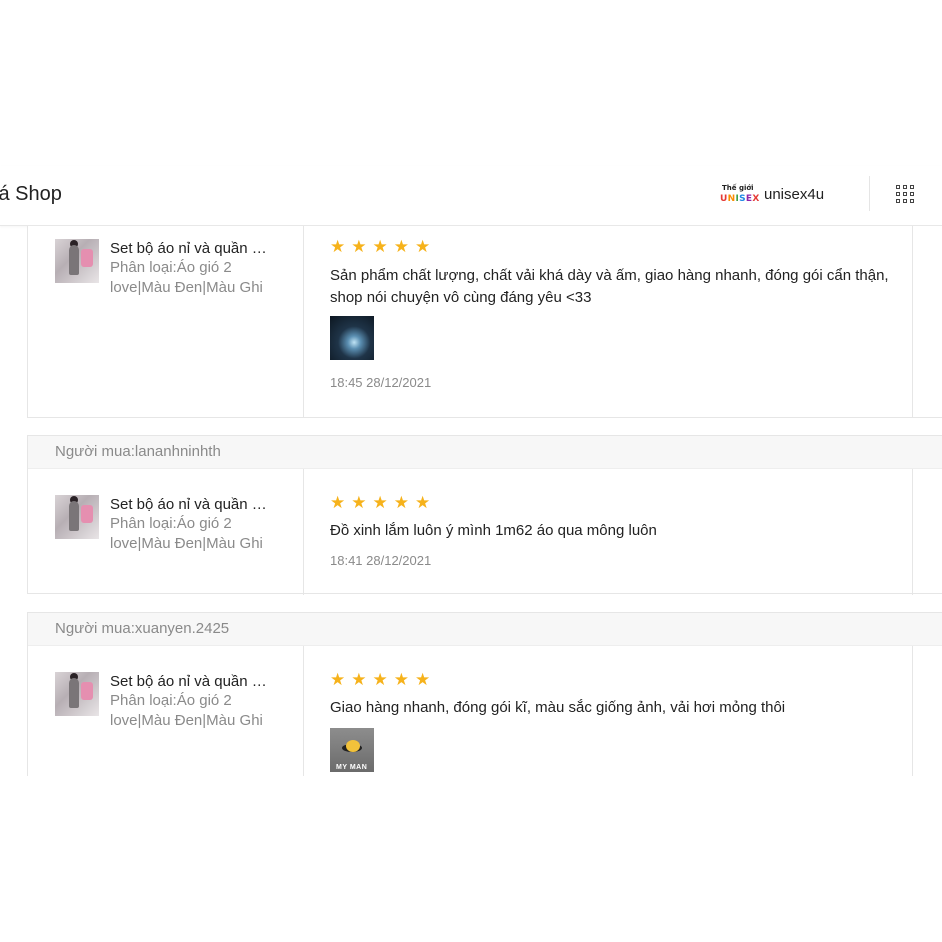 This screenshot has width=942, height=942. Describe the element at coordinates (381, 560) in the screenshot. I see `review-time: 18:41 28/12/2021` at that location.